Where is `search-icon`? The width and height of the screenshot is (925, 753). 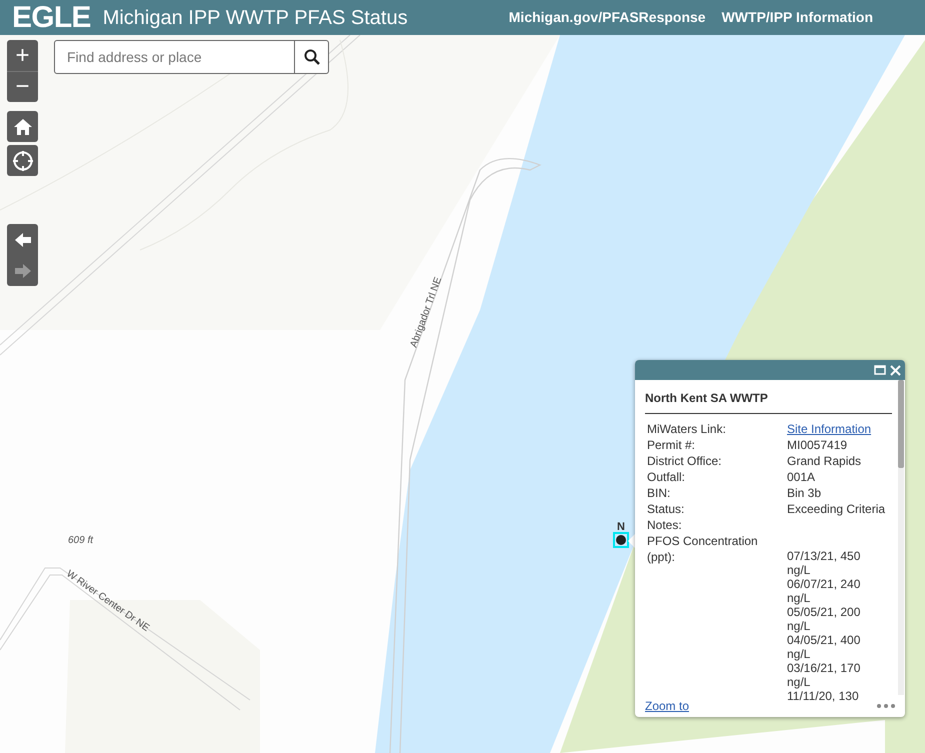 search-icon is located at coordinates (312, 57).